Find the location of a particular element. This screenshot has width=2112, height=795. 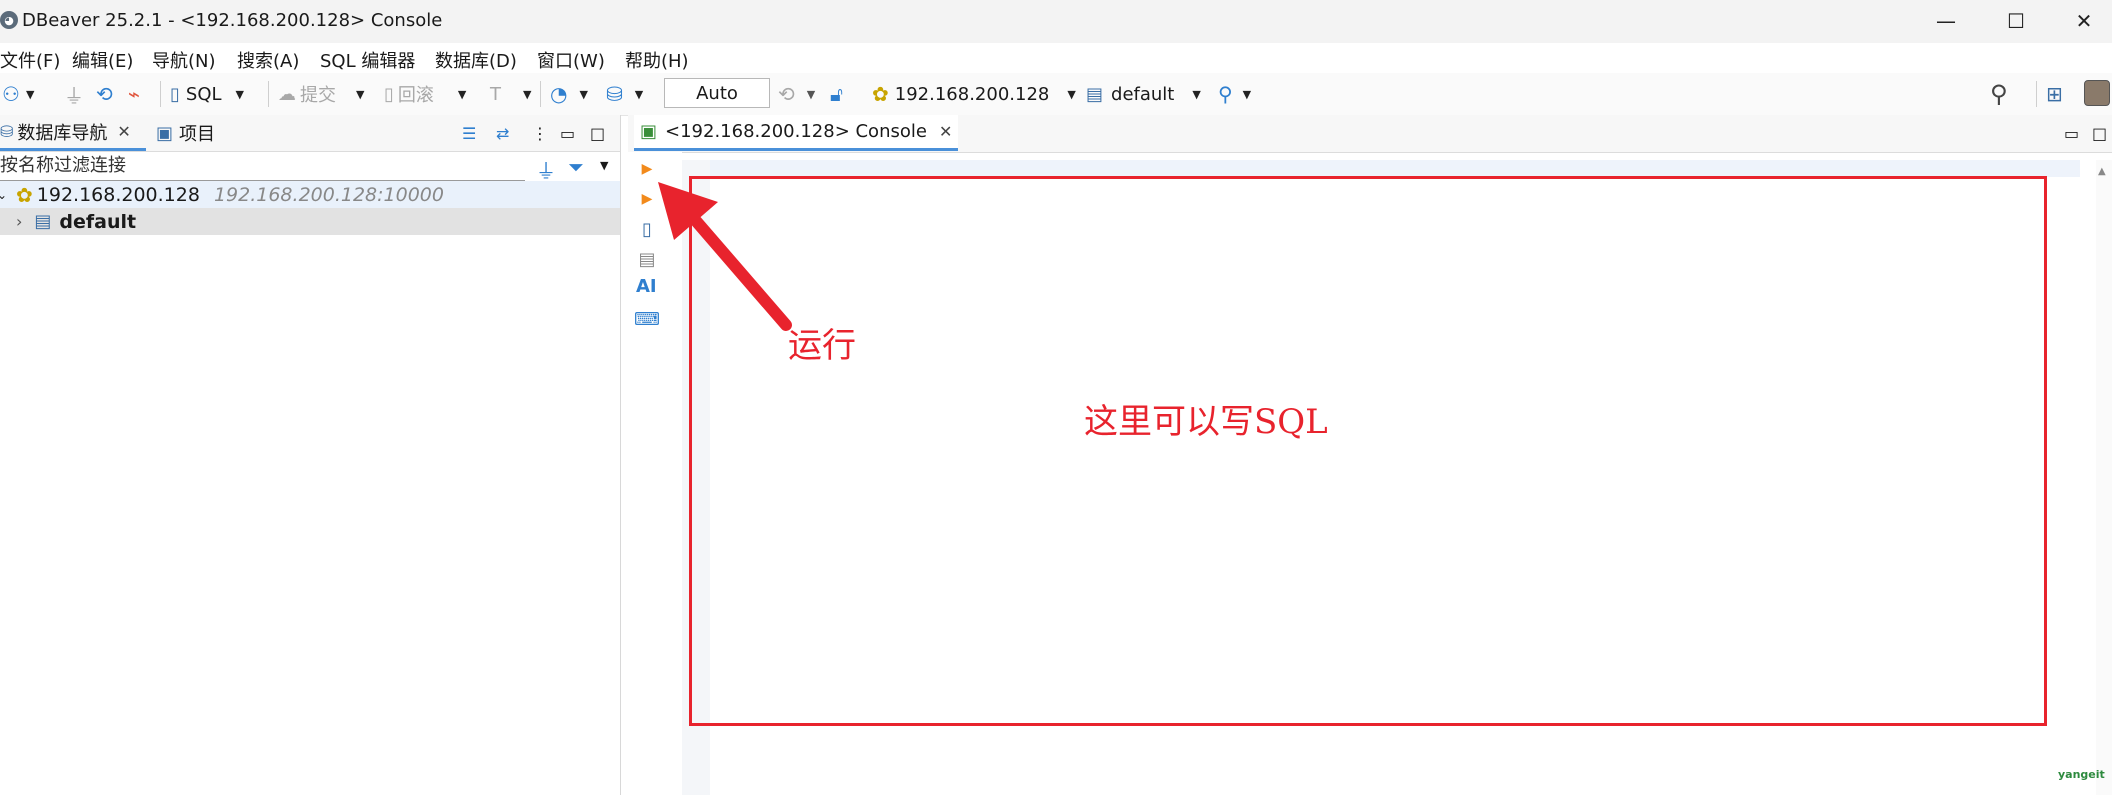

menu-window: 窗口(W) is located at coordinates (571, 60).